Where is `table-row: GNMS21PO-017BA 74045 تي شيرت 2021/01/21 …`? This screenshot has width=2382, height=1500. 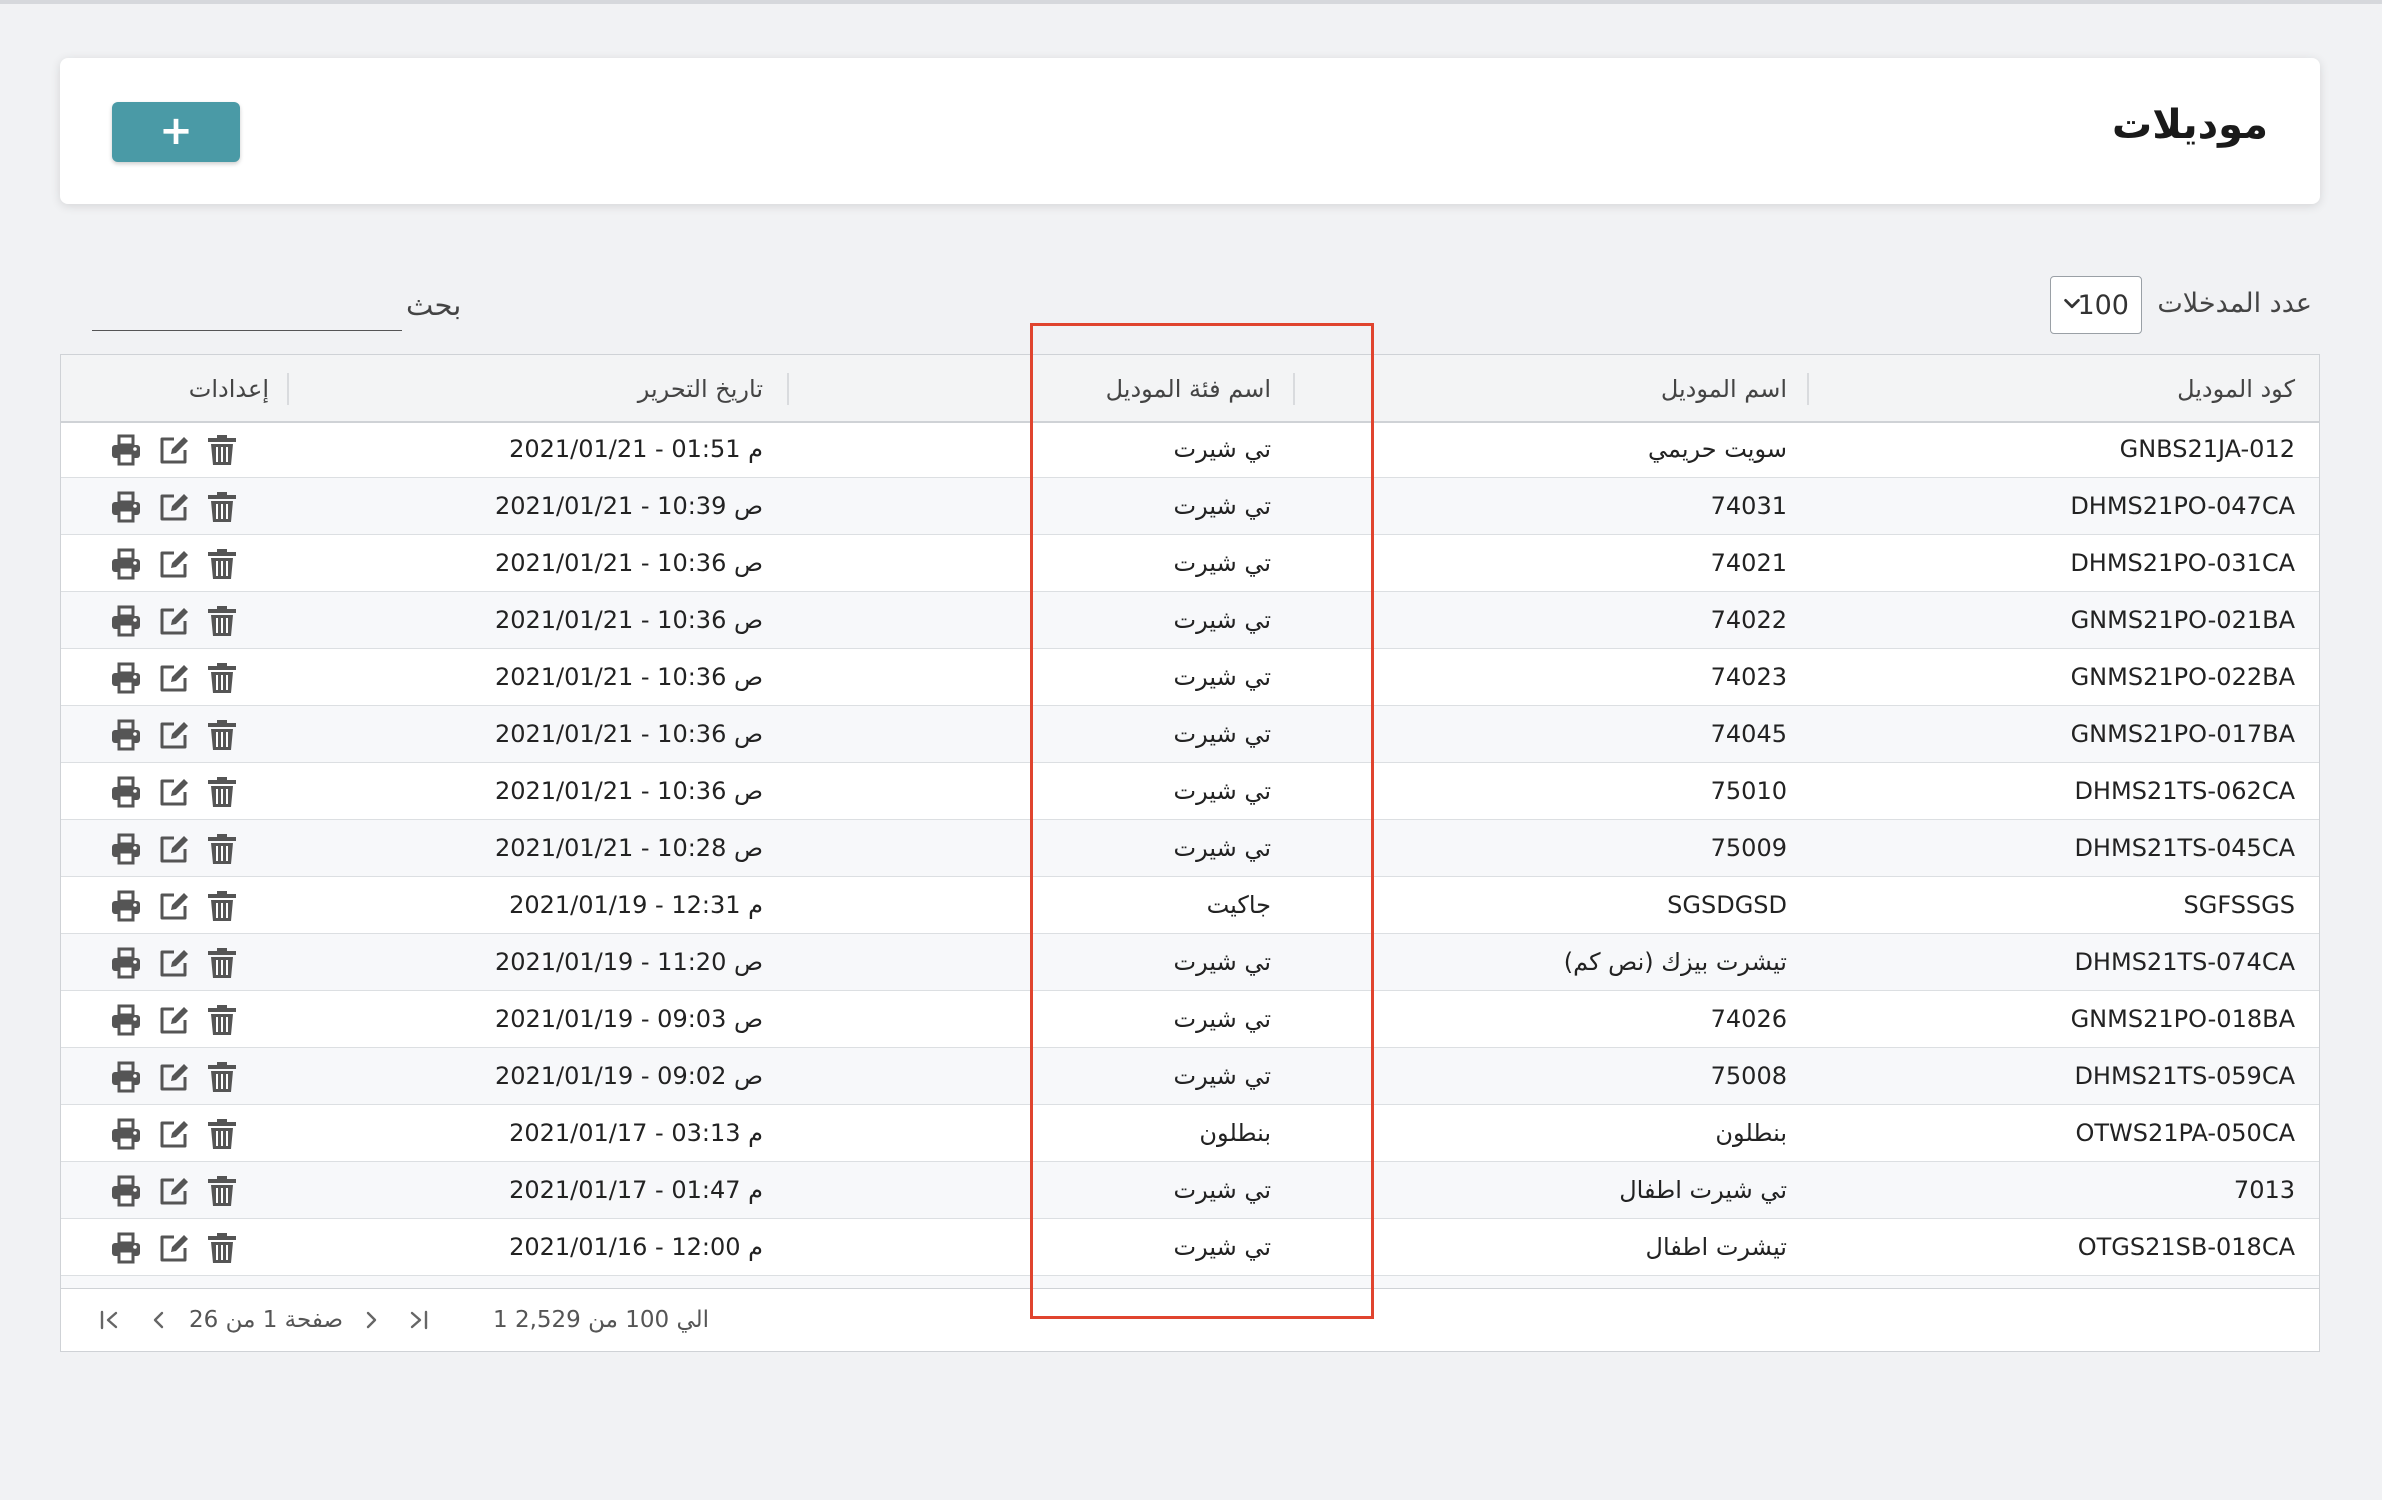
table-row: GNMS21PO-017BA 74045 تي شيرت 2021/01/21 … is located at coordinates (1190, 734).